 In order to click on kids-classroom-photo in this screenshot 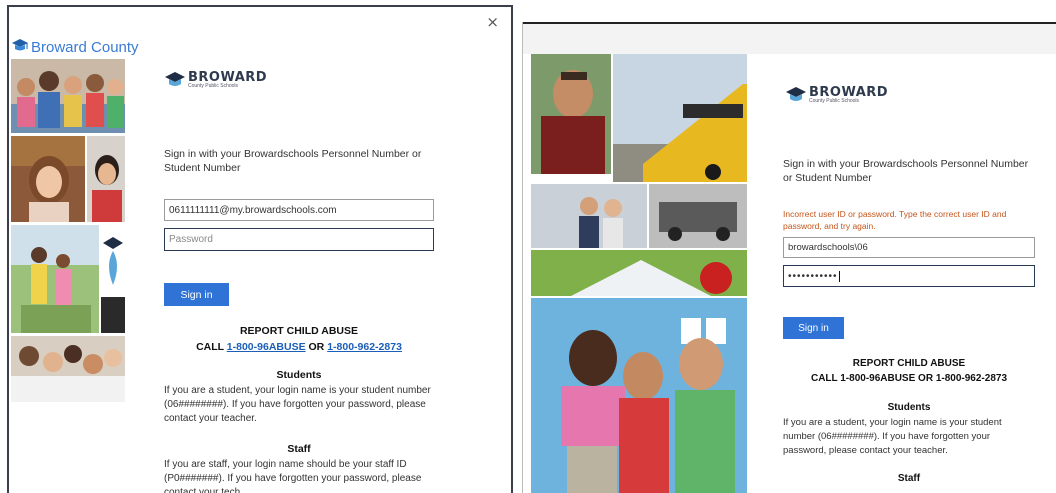, I will do `click(589, 216)`.